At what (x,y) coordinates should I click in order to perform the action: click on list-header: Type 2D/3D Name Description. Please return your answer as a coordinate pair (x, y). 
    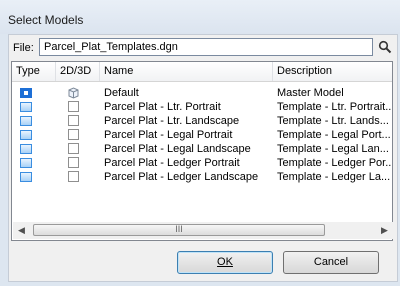
    Looking at the image, I should click on (202, 72).